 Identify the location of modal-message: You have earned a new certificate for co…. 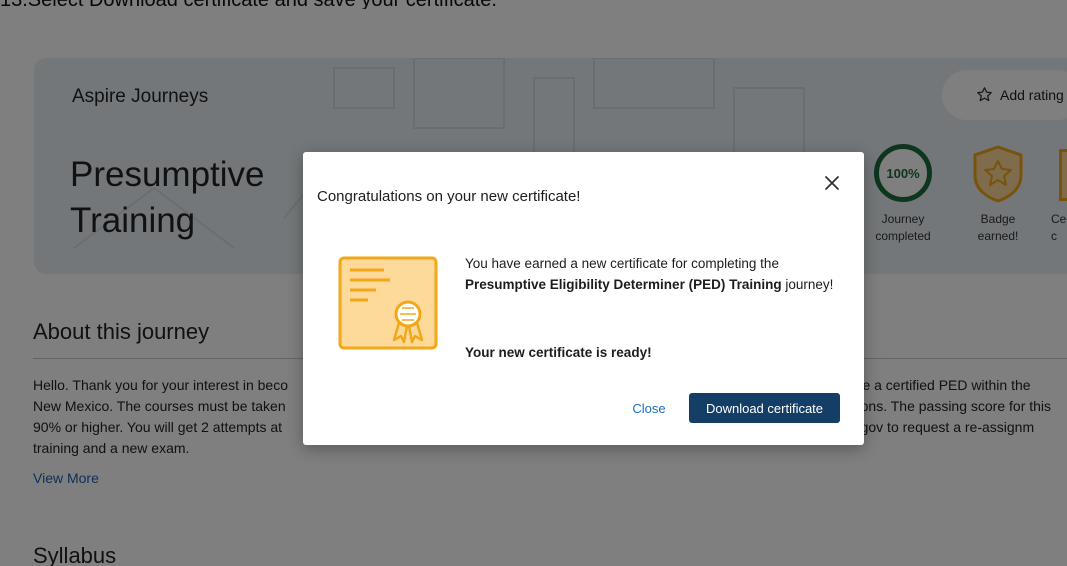
(655, 274).